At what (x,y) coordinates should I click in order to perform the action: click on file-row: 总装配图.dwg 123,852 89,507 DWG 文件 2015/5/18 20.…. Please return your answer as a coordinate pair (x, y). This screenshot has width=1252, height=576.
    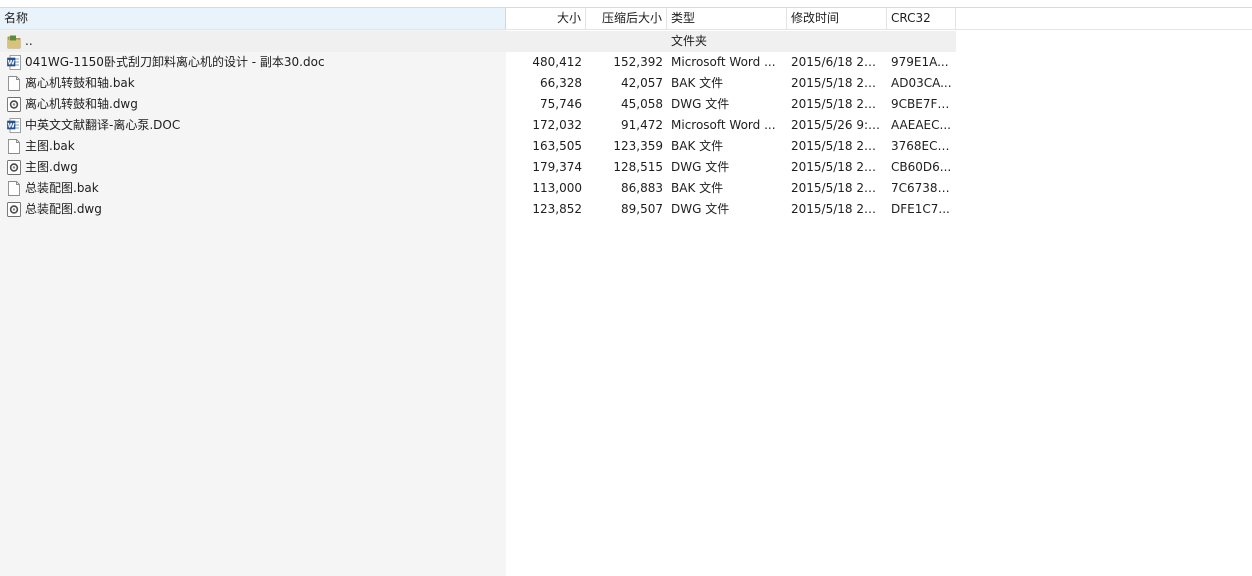
    Looking at the image, I should click on (626, 209).